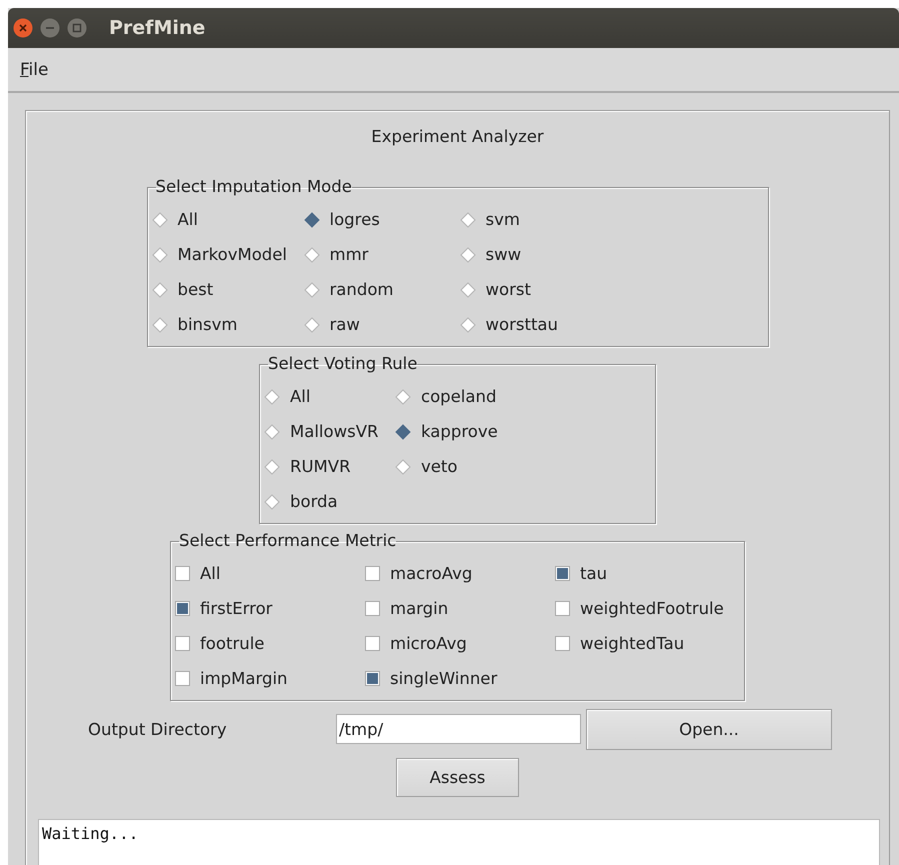 The width and height of the screenshot is (899, 865). I want to click on checkbox-option: margin, so click(460, 608).